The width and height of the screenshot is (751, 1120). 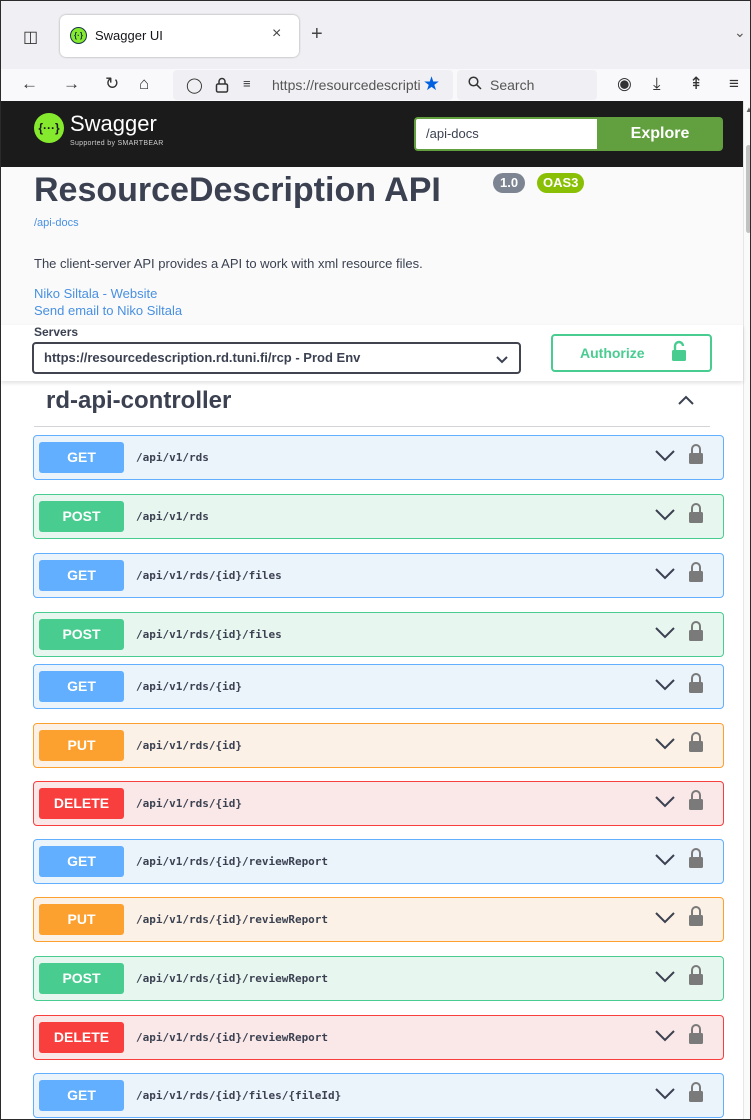 I want to click on search-bar: Search, so click(x=527, y=85).